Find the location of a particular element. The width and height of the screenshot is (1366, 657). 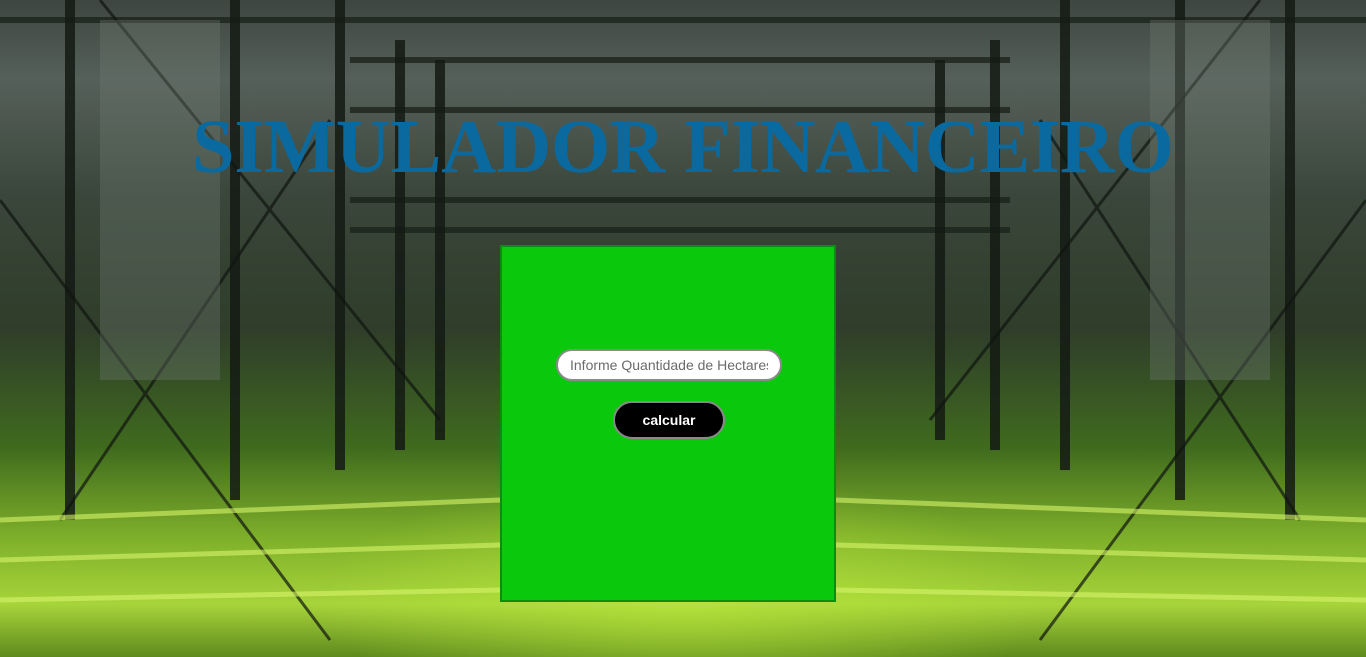

simulator-form-panel: calcular is located at coordinates (668, 423).